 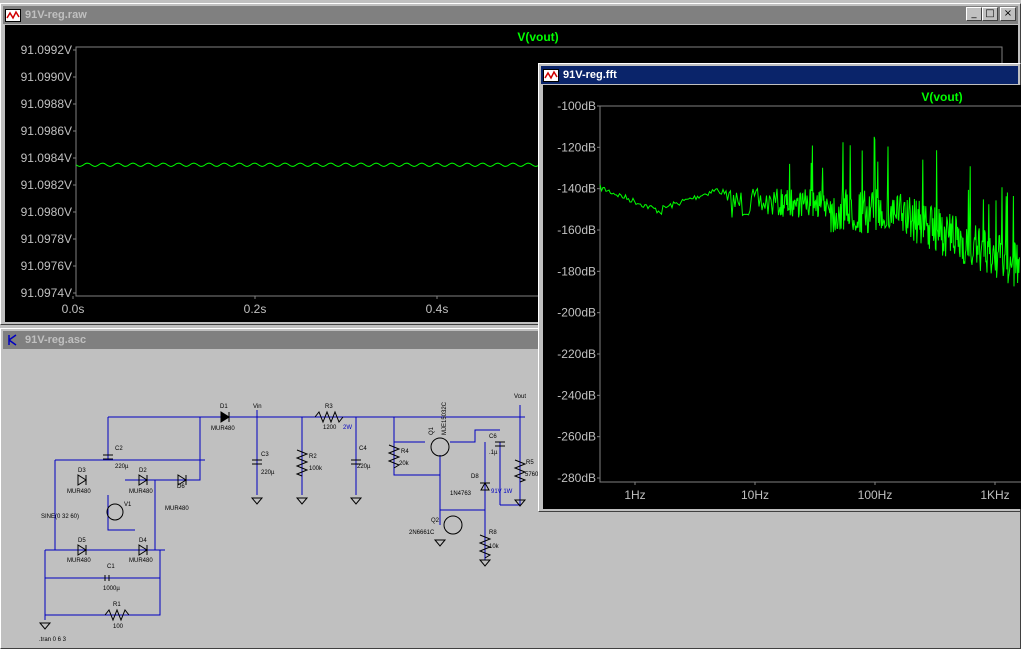 What do you see at coordinates (634, 495) in the screenshot?
I see `fft-x-tick-label: 1Hz` at bounding box center [634, 495].